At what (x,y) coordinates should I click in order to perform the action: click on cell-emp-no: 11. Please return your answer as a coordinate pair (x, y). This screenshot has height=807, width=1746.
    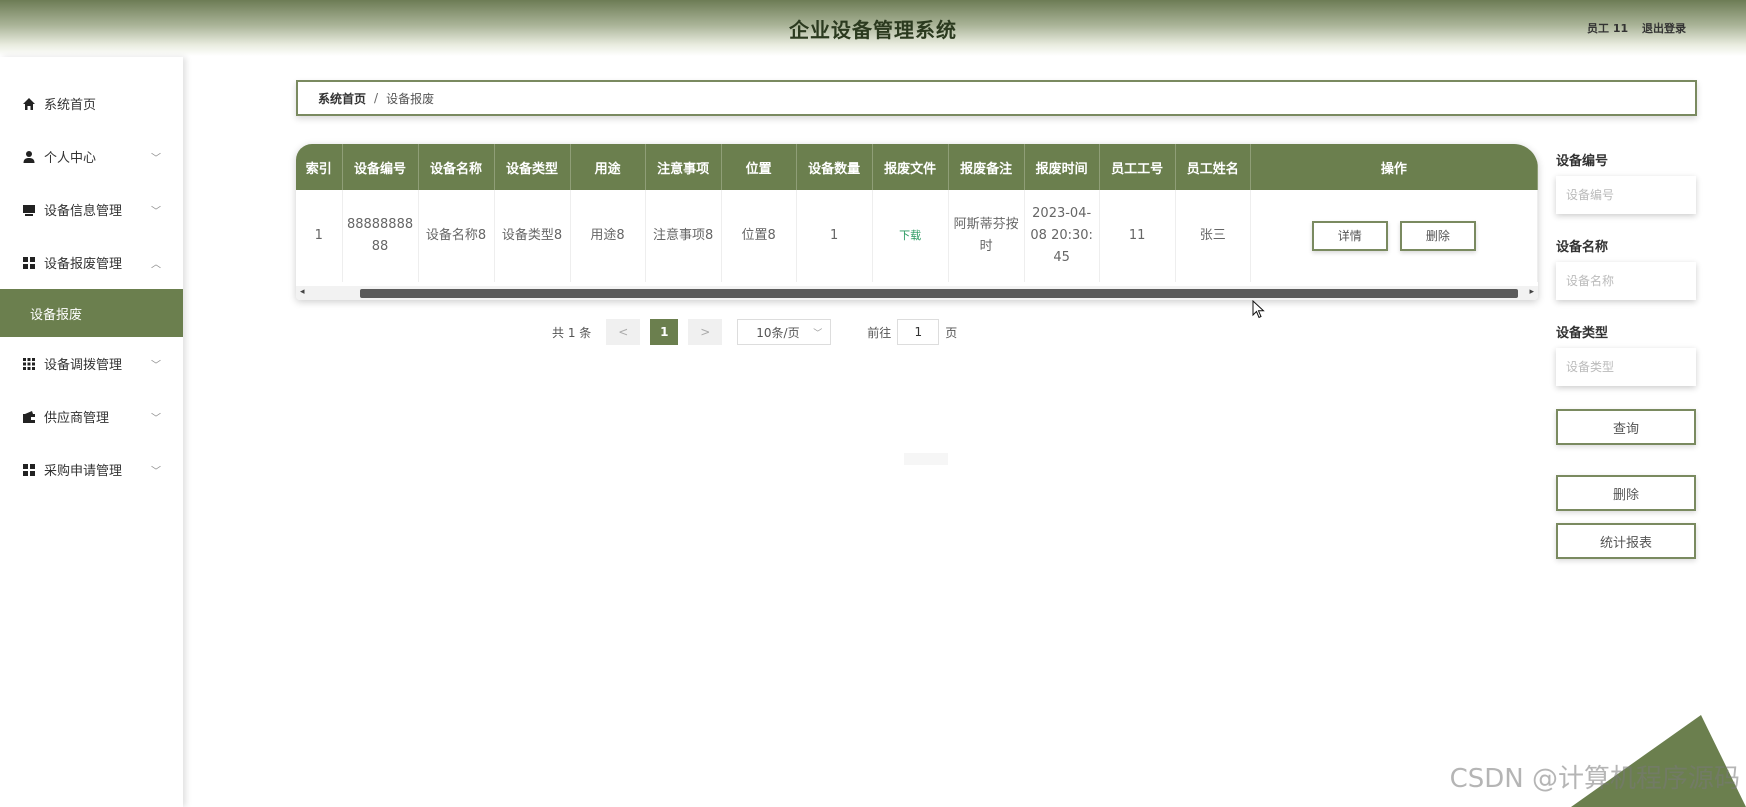
    Looking at the image, I should click on (1137, 236).